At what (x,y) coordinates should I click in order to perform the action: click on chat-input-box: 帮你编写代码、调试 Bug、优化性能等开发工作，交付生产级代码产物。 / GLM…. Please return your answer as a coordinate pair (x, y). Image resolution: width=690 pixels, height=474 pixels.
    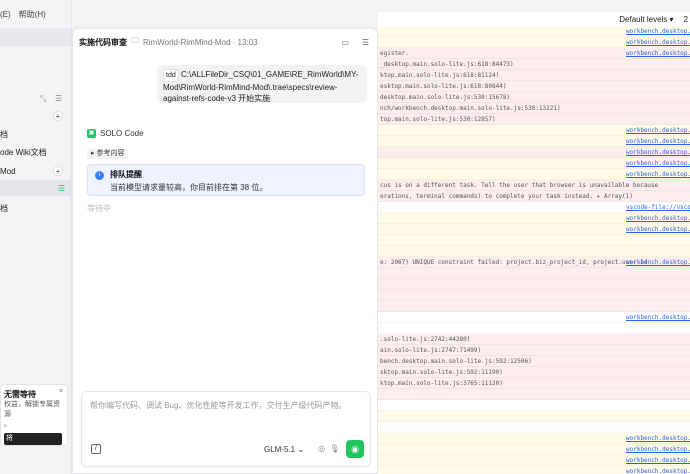
    Looking at the image, I should click on (226, 429).